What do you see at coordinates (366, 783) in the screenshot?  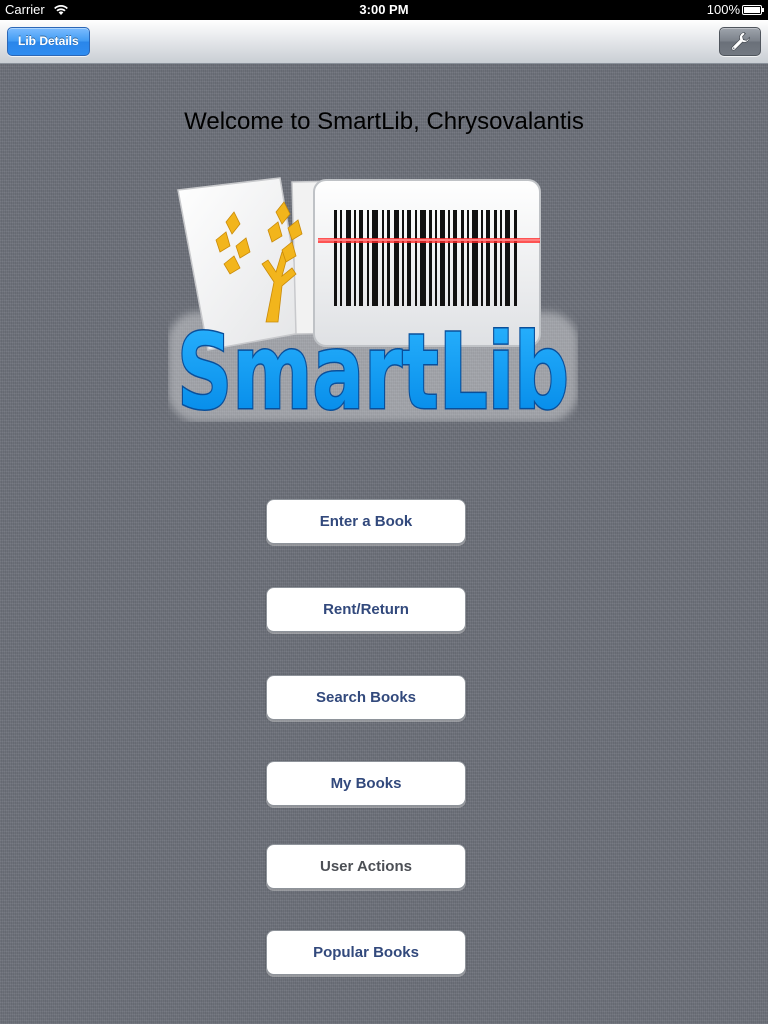 I see `my-books-button: My Books` at bounding box center [366, 783].